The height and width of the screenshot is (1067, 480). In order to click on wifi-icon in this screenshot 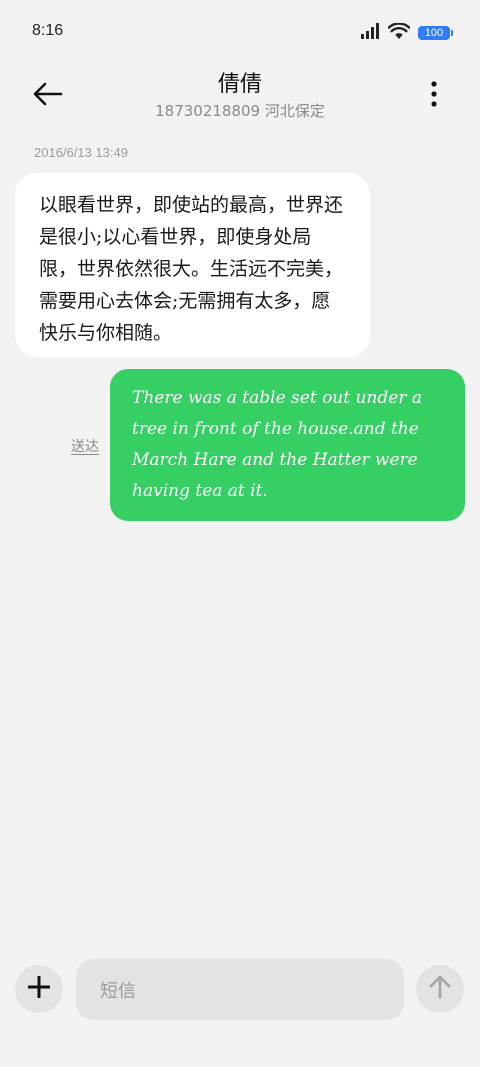, I will do `click(399, 32)`.